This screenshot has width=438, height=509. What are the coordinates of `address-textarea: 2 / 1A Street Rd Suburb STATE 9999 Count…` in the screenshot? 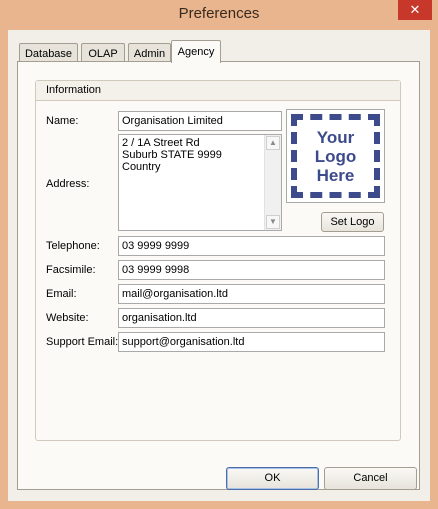 It's located at (200, 182).